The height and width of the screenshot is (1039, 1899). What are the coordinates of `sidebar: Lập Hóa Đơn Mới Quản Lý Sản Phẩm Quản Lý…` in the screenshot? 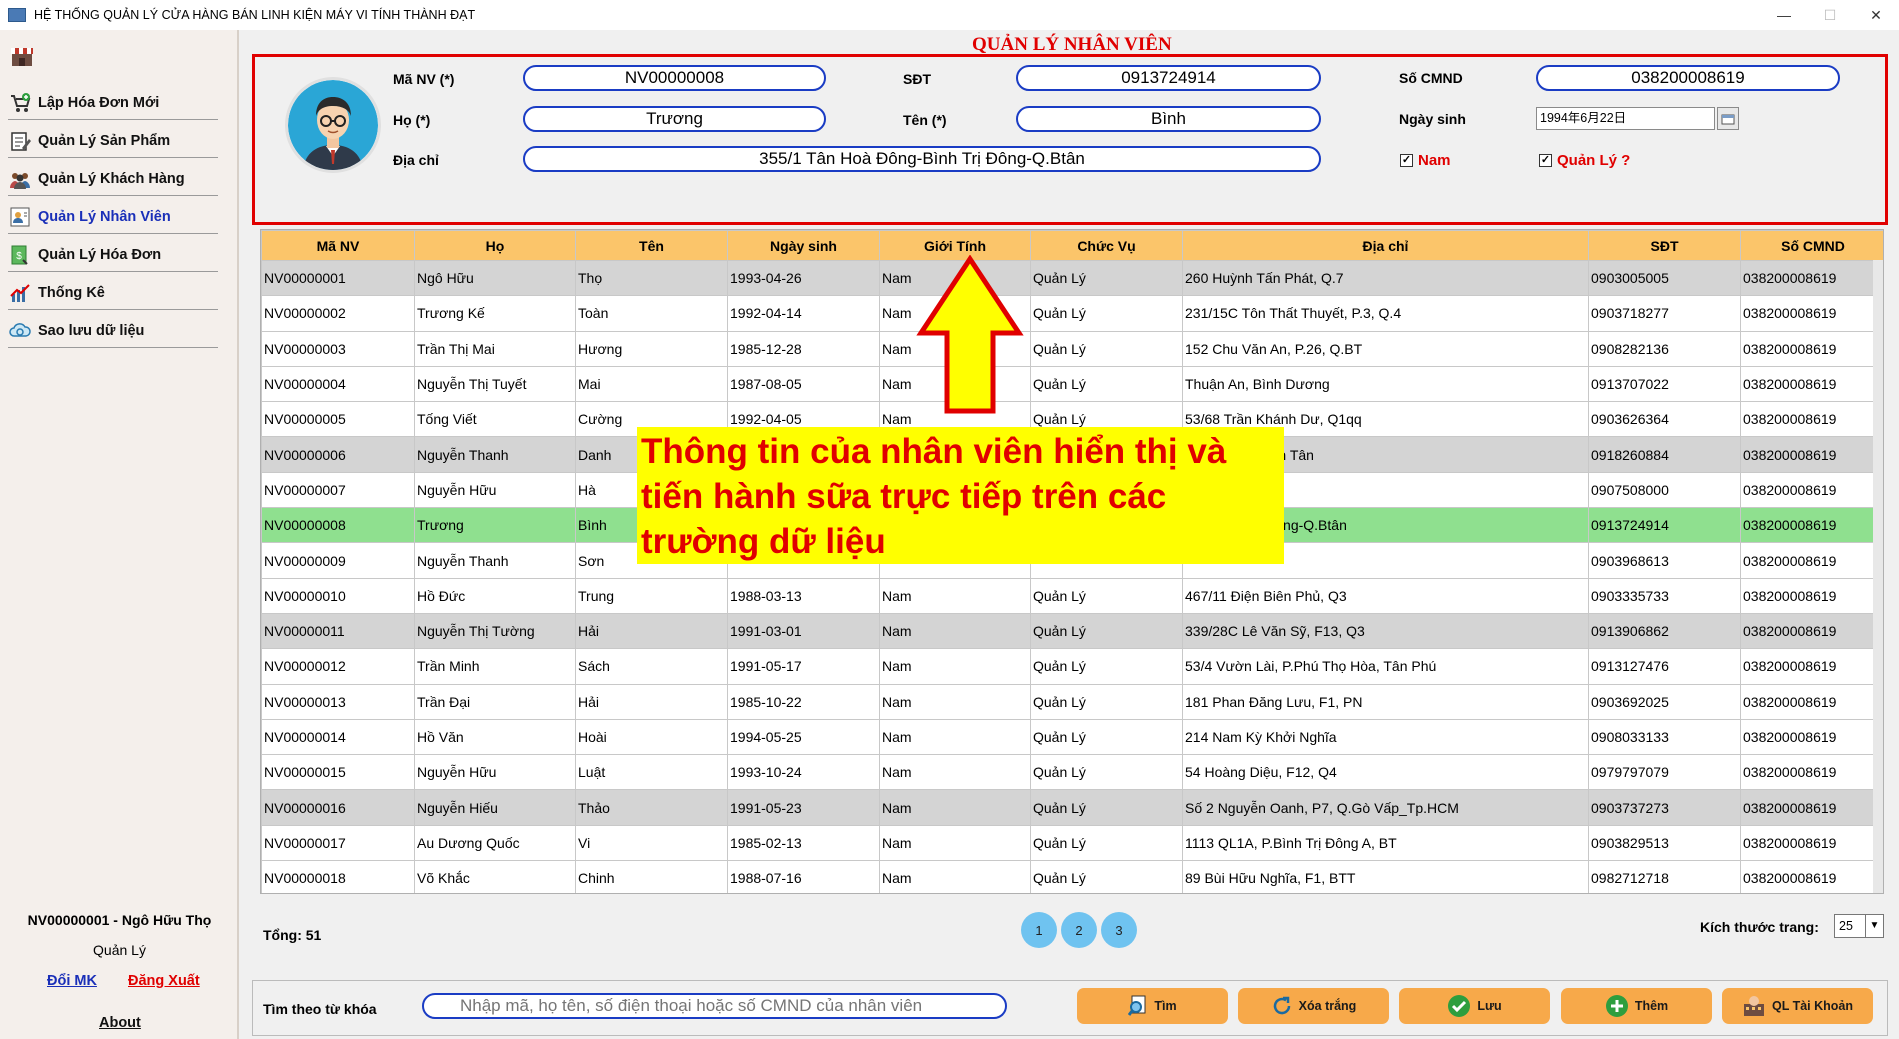 It's located at (119, 534).